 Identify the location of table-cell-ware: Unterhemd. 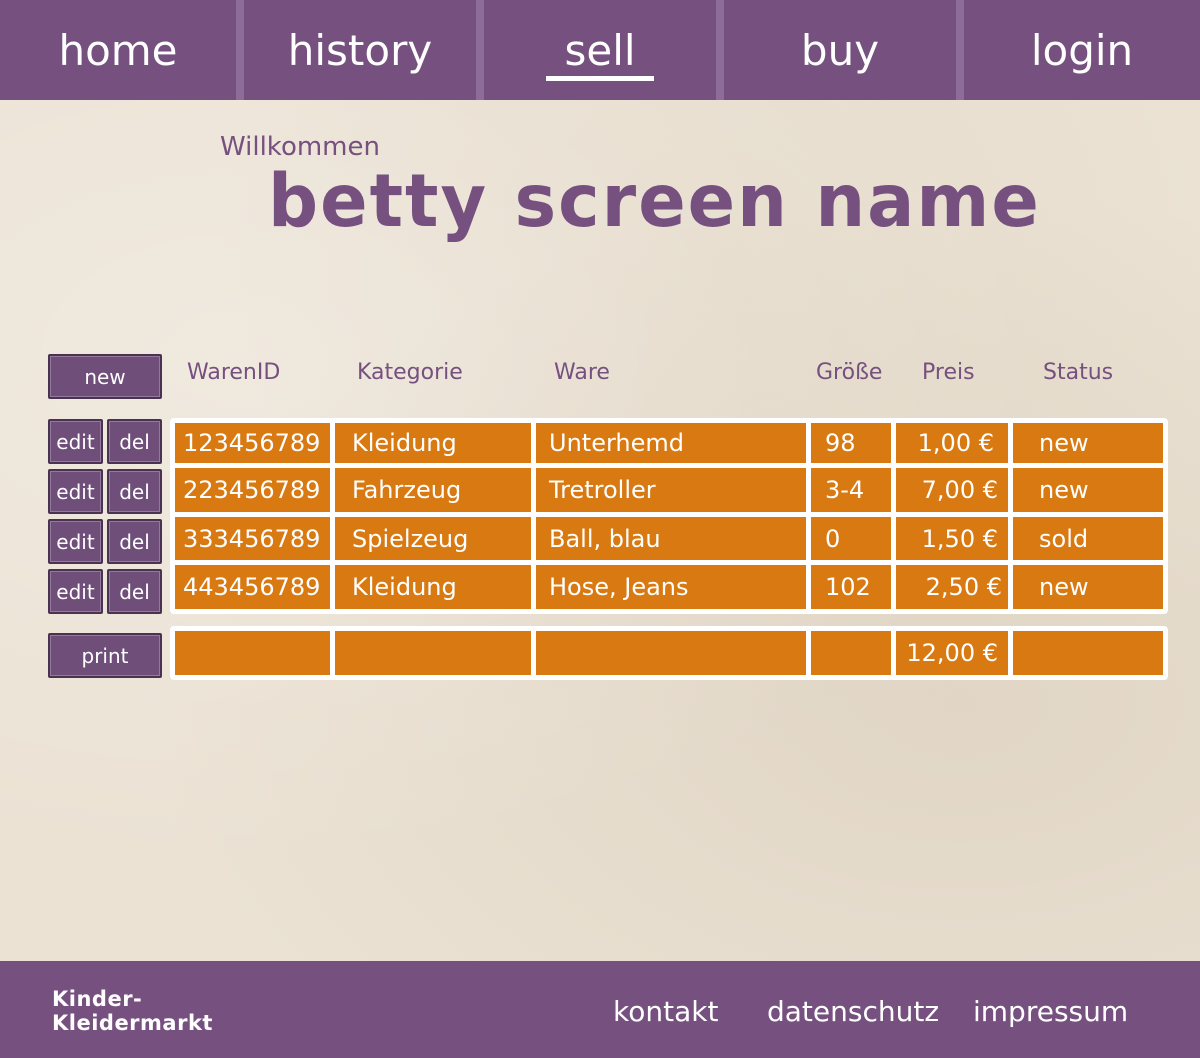
(671, 443).